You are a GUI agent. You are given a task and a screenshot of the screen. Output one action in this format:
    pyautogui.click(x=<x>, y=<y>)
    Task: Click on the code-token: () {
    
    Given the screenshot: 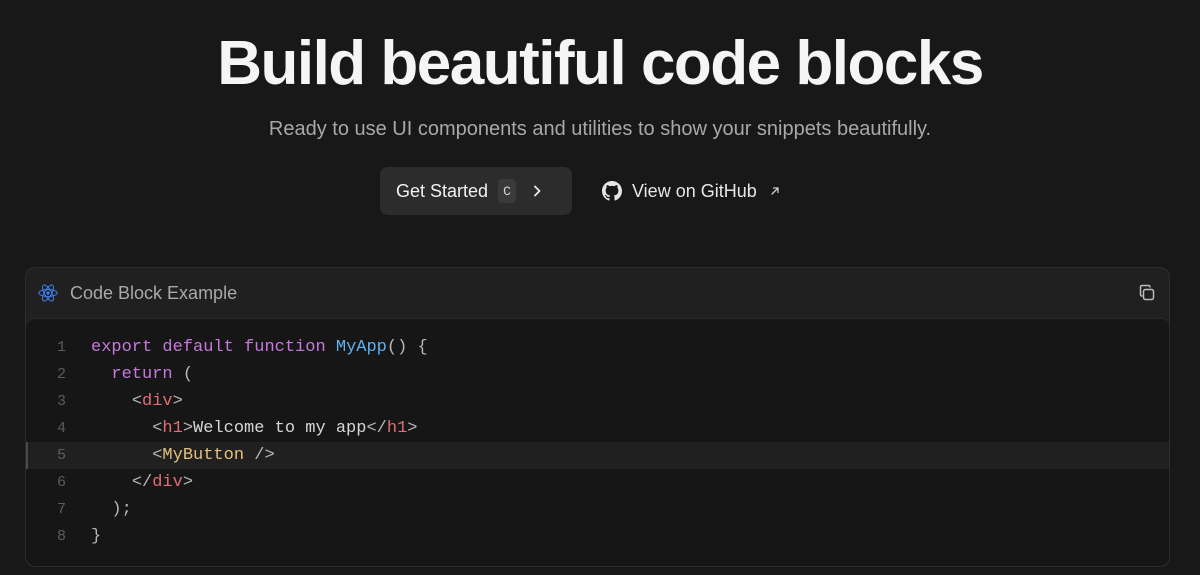 What is the action you would take?
    pyautogui.click(x=407, y=347)
    